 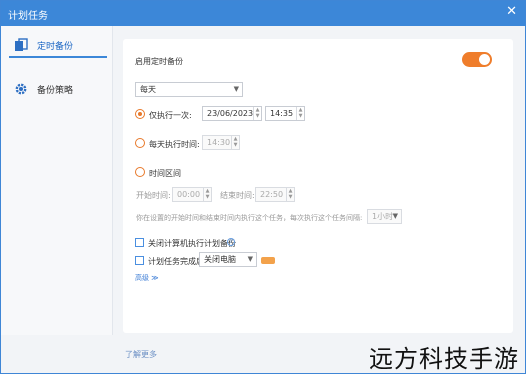 What do you see at coordinates (235, 142) in the screenshot?
I see `daily-time-spinner: ▲ ▼` at bounding box center [235, 142].